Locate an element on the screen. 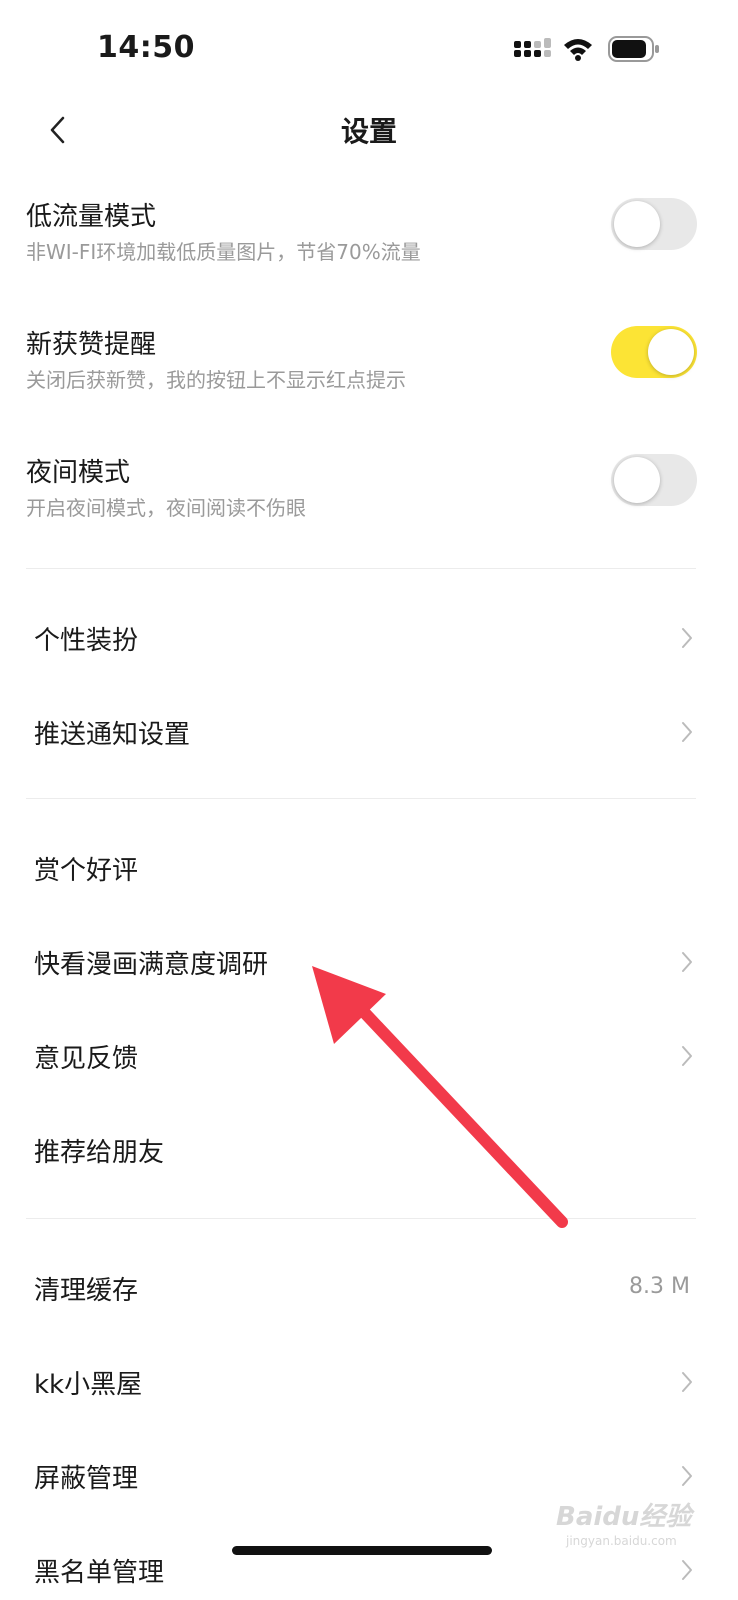 This screenshot has height=1600, width=738. menu-item-personalize: 个性装扮 is located at coordinates (369, 637).